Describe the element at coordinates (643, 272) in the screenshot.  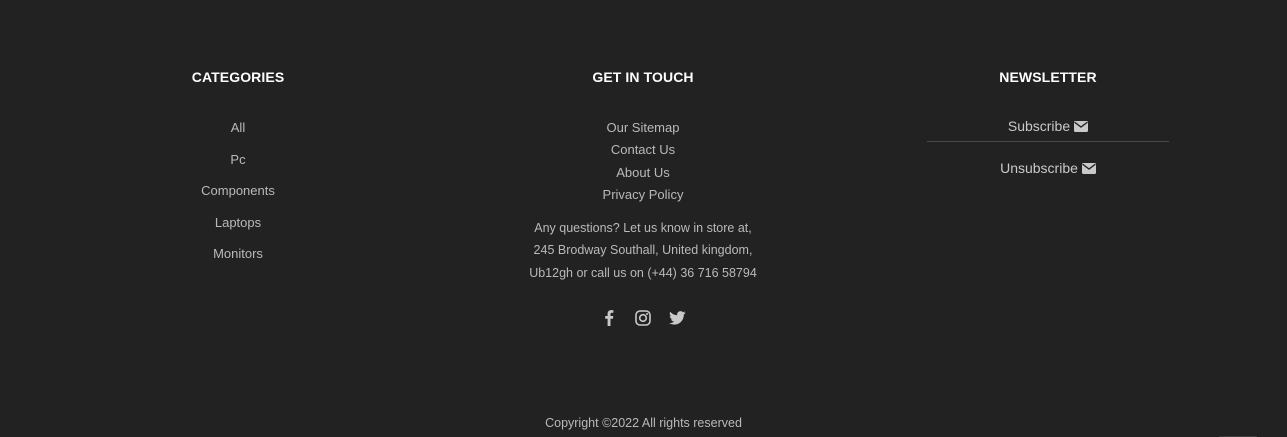
I see `address-line: Ub12gh or call us on (+44) 36 716 58794` at that location.